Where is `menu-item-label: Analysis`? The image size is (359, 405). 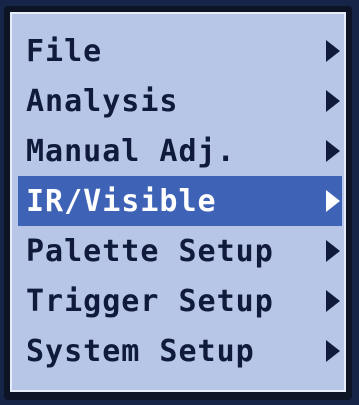
menu-item-label: Analysis is located at coordinates (102, 101).